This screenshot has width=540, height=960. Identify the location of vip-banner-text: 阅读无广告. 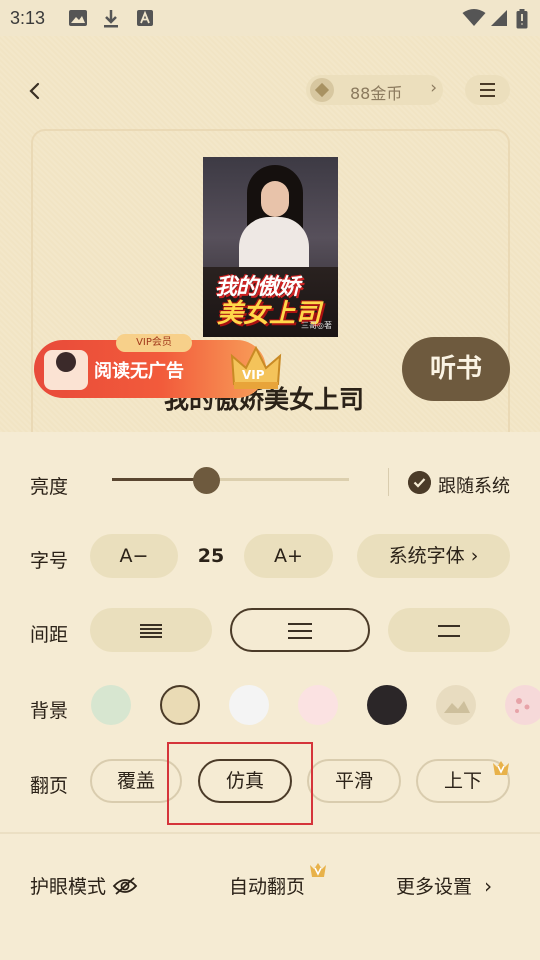
(139, 371).